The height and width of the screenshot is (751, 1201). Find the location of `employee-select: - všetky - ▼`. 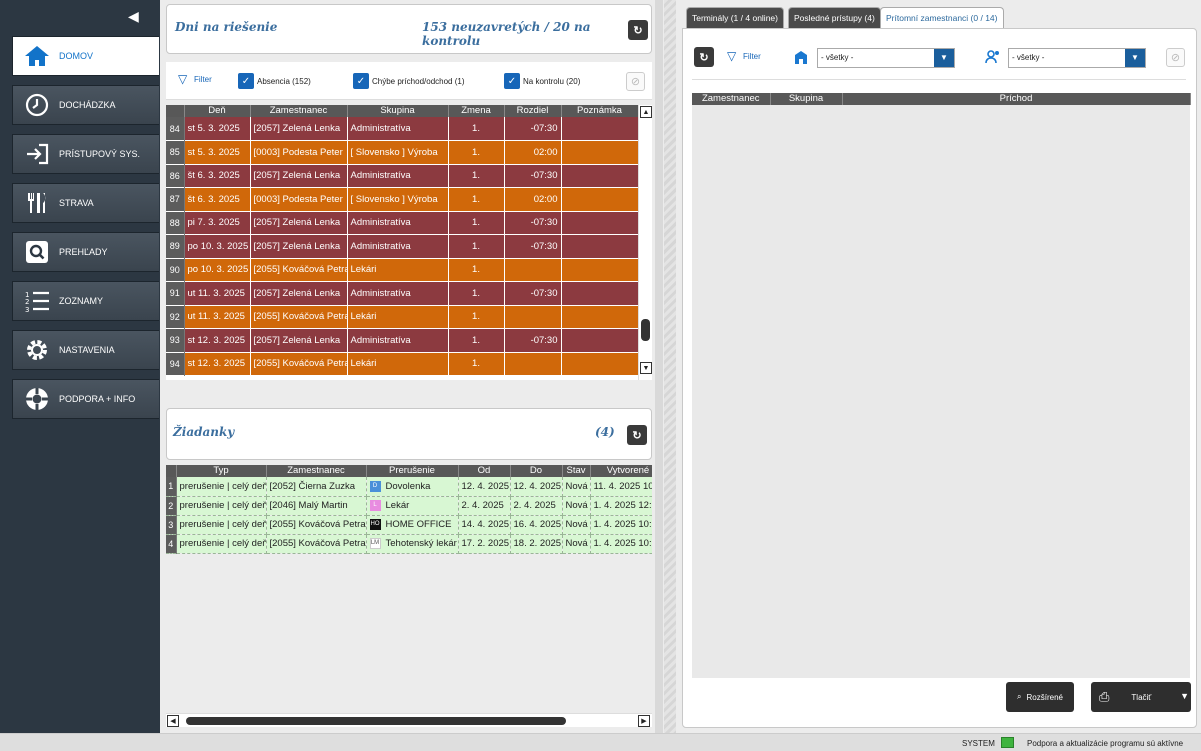

employee-select: - všetky - ▼ is located at coordinates (1077, 58).